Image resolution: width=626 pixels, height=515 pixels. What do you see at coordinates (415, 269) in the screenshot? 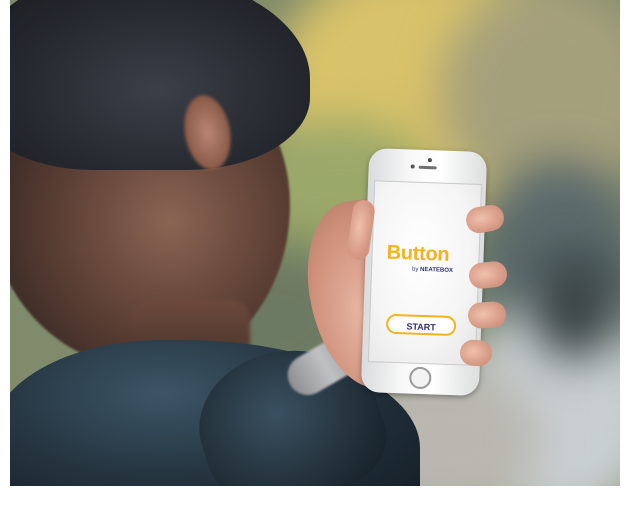
I see `byline-prefix: by` at bounding box center [415, 269].